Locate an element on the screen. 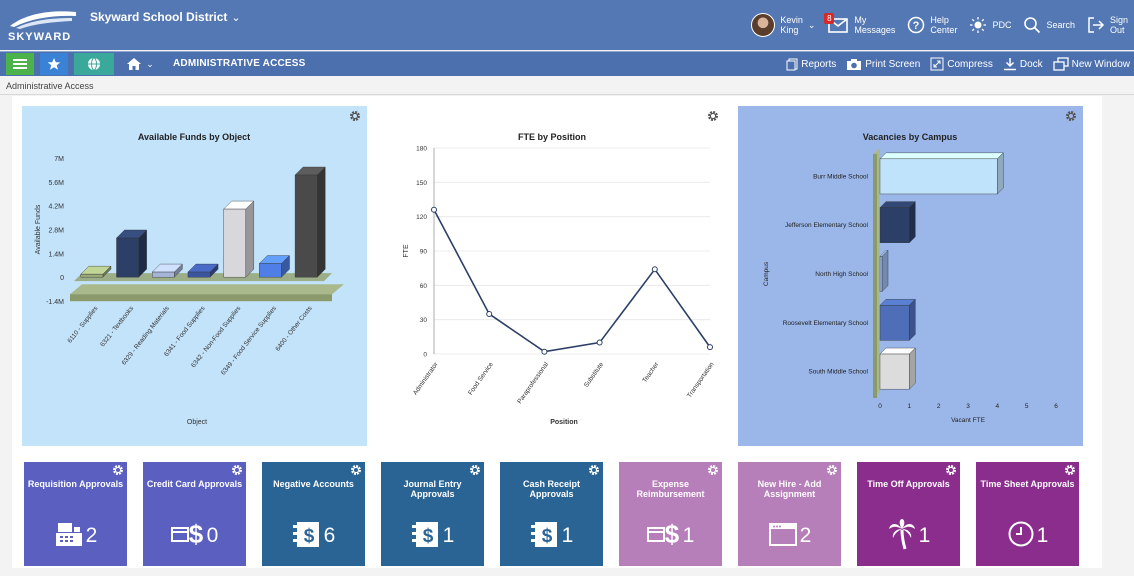  x-tick-label: 6110 - Supplies is located at coordinates (82, 325).